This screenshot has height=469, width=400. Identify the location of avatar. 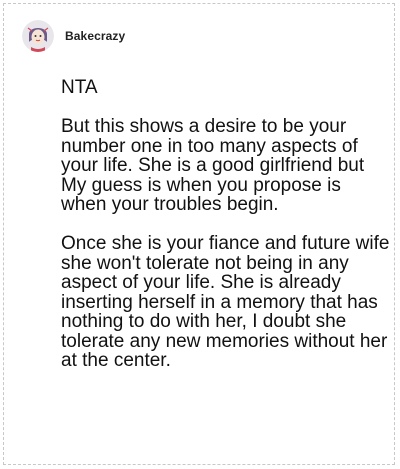
(38, 36).